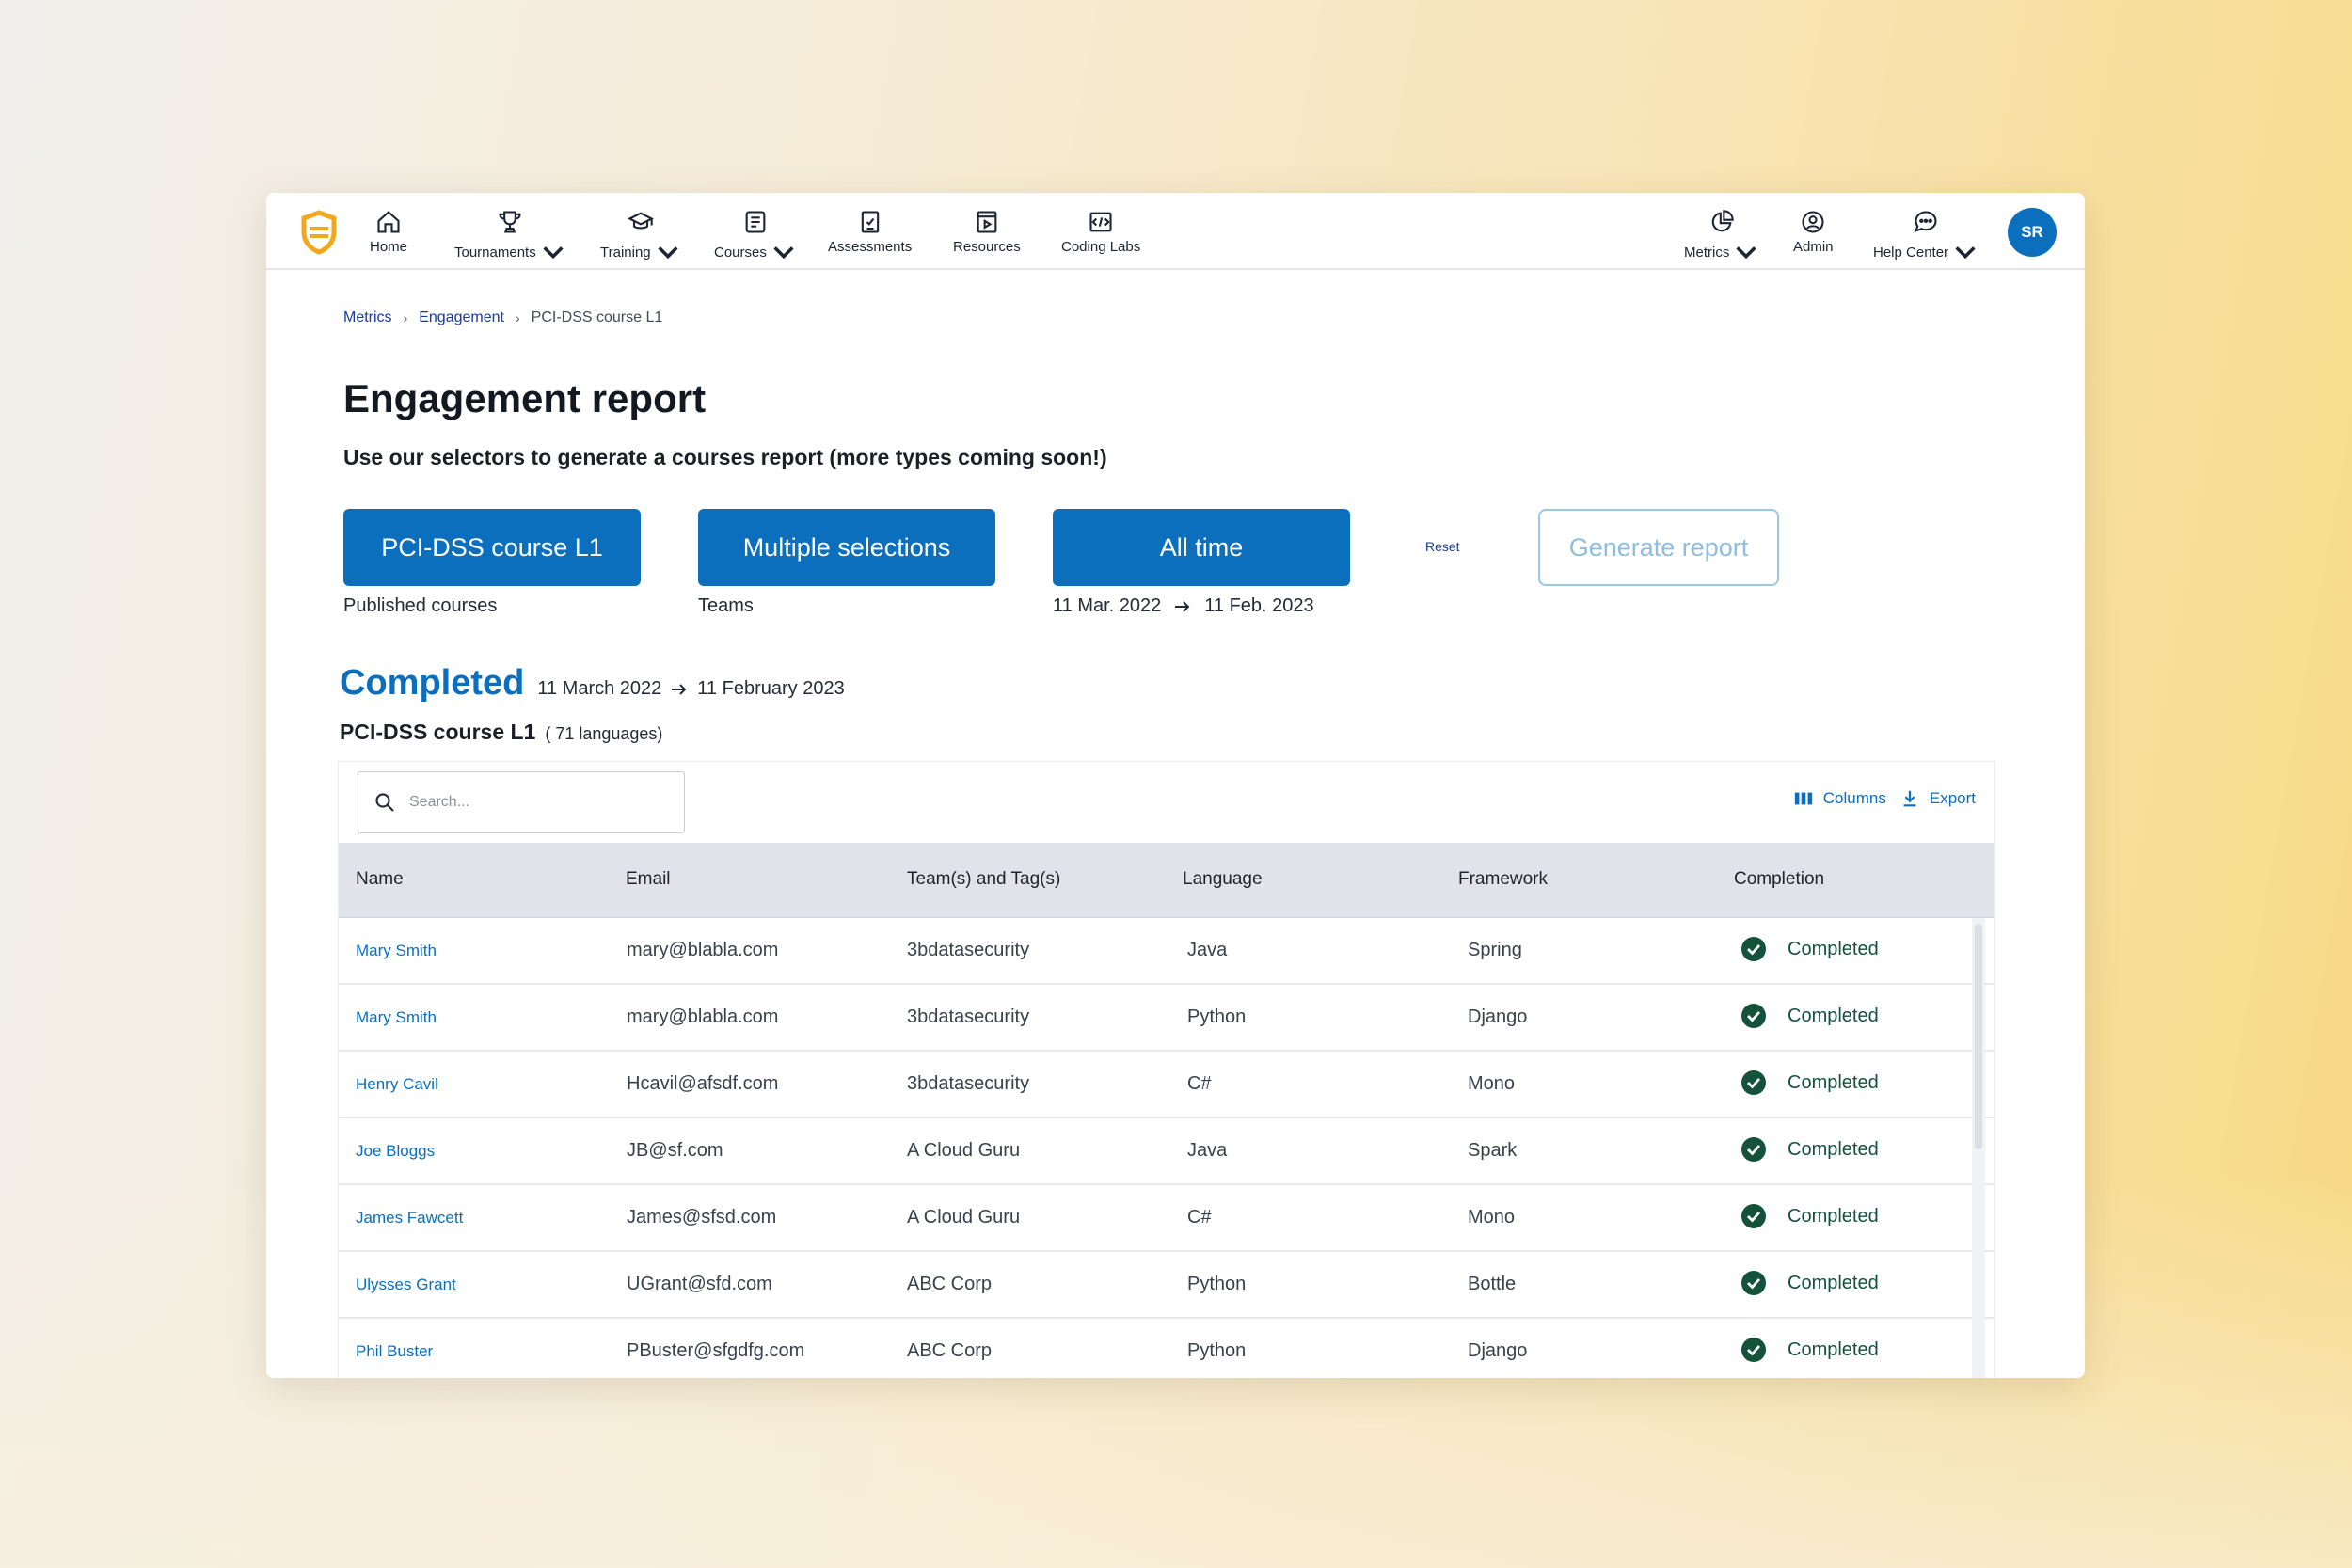  I want to click on cell-email: UGrant@sfd.com, so click(699, 1284).